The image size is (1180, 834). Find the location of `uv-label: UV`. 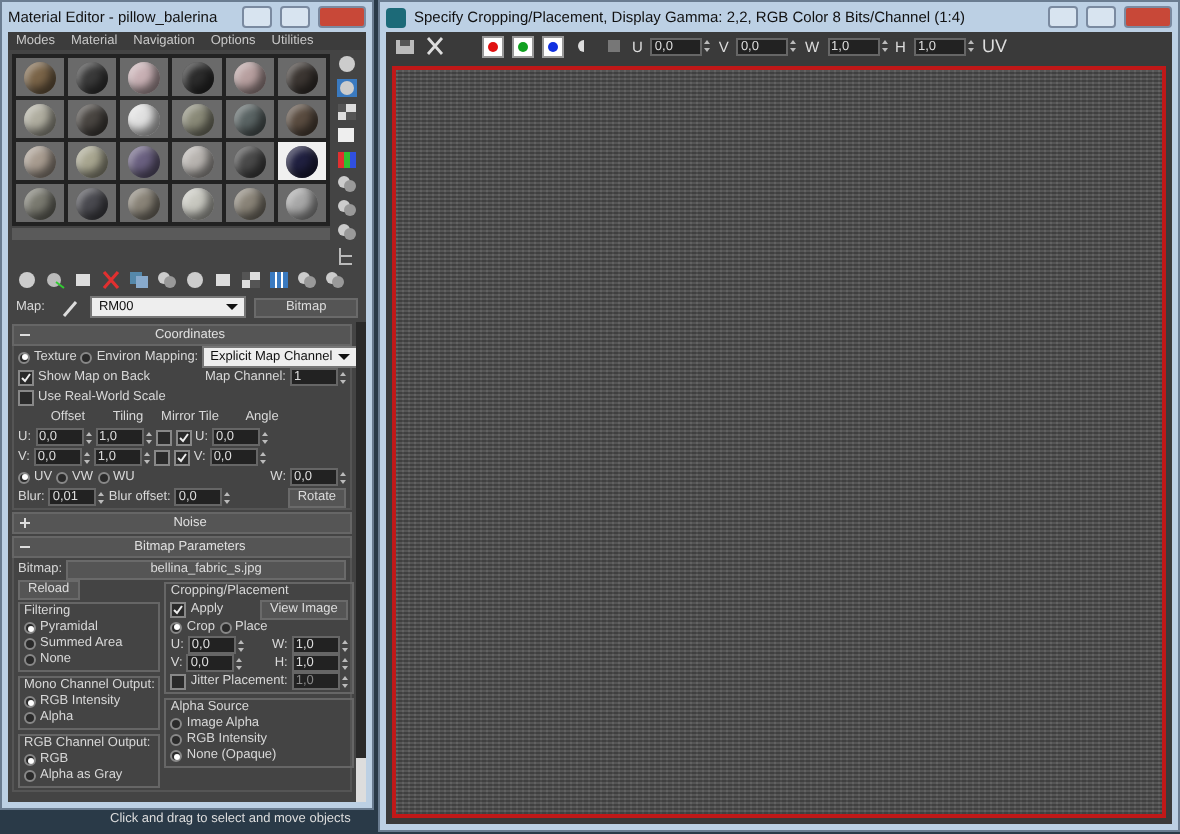

uv-label: UV is located at coordinates (994, 46).